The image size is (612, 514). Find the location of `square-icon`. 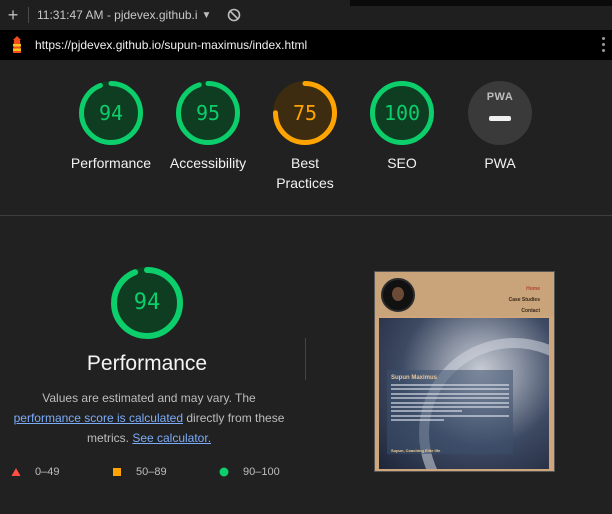

square-icon is located at coordinates (117, 472).